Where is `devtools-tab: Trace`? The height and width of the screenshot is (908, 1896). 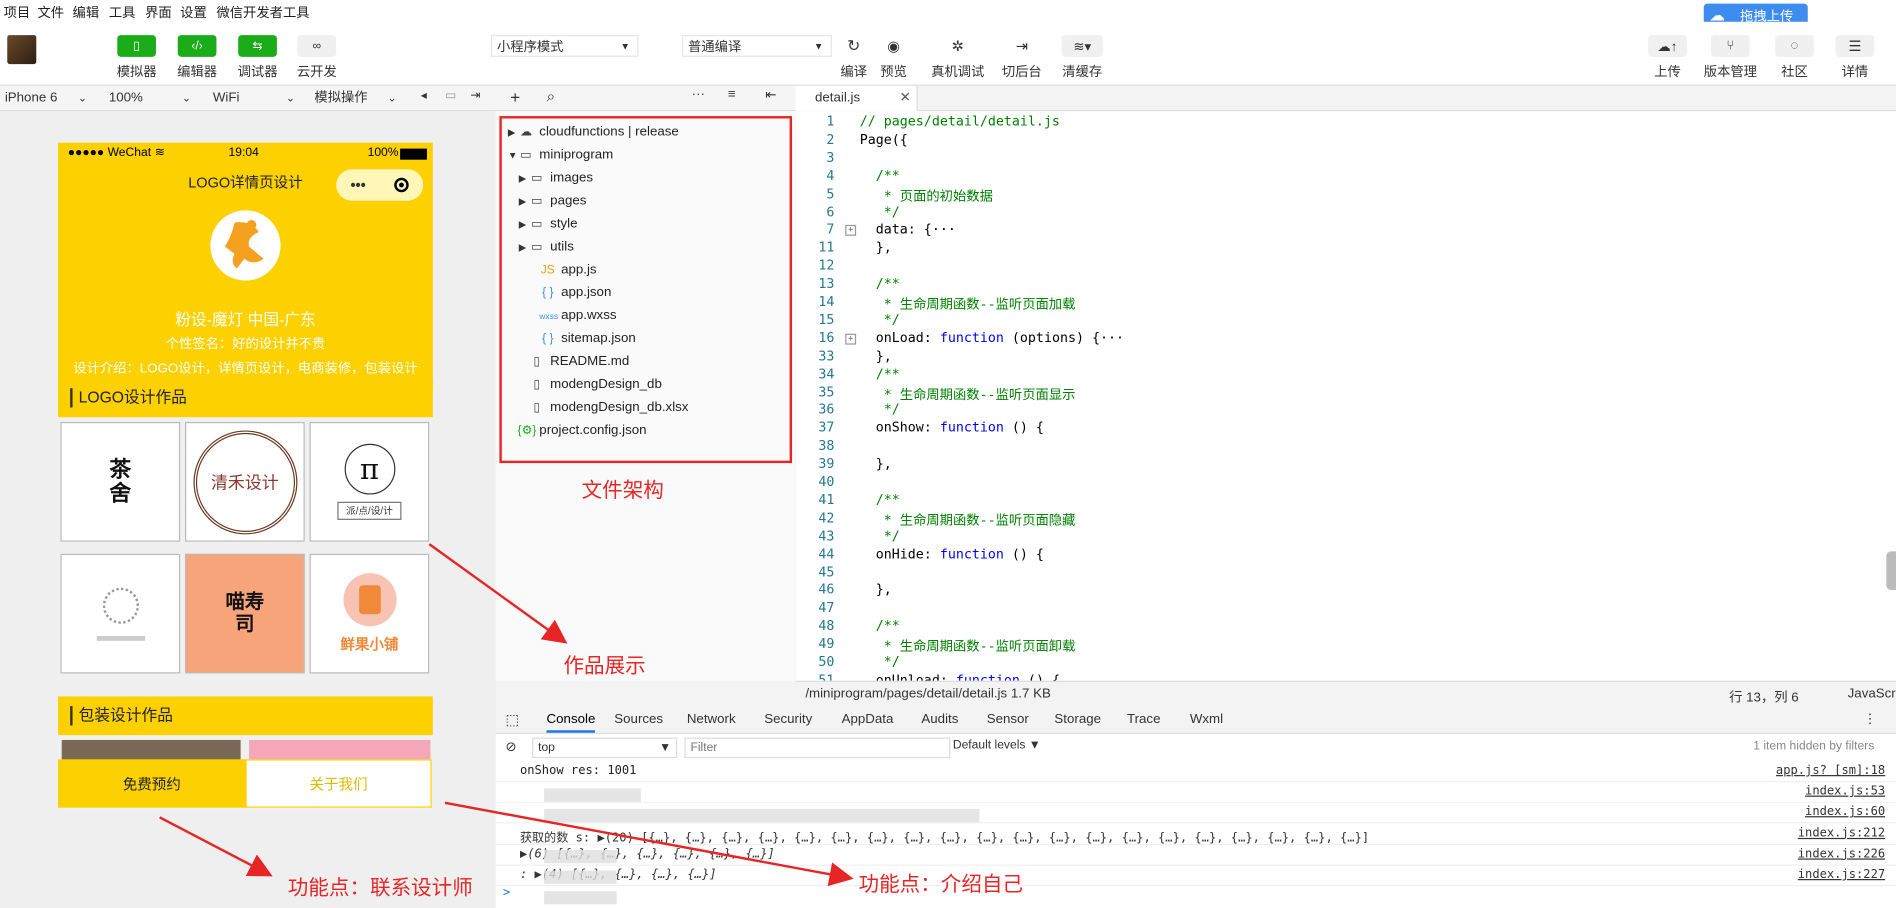
devtools-tab: Trace is located at coordinates (1144, 719).